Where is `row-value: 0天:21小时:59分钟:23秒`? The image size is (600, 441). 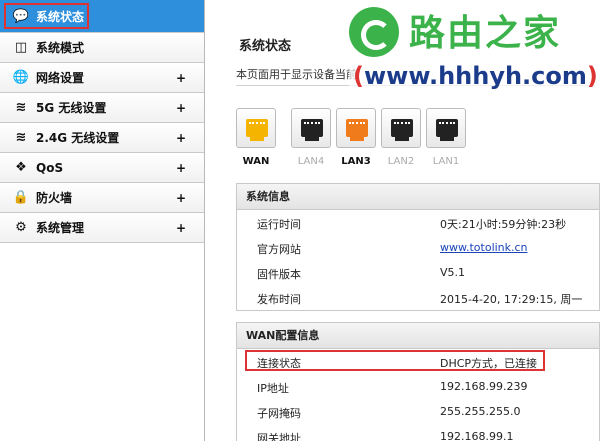 row-value: 0天:21小时:59分钟:23秒 is located at coordinates (503, 224).